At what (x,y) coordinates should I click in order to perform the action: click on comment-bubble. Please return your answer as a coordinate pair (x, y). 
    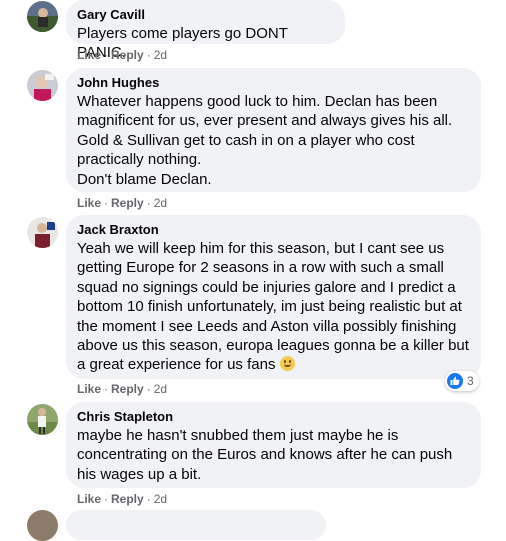
    Looking at the image, I should click on (196, 525).